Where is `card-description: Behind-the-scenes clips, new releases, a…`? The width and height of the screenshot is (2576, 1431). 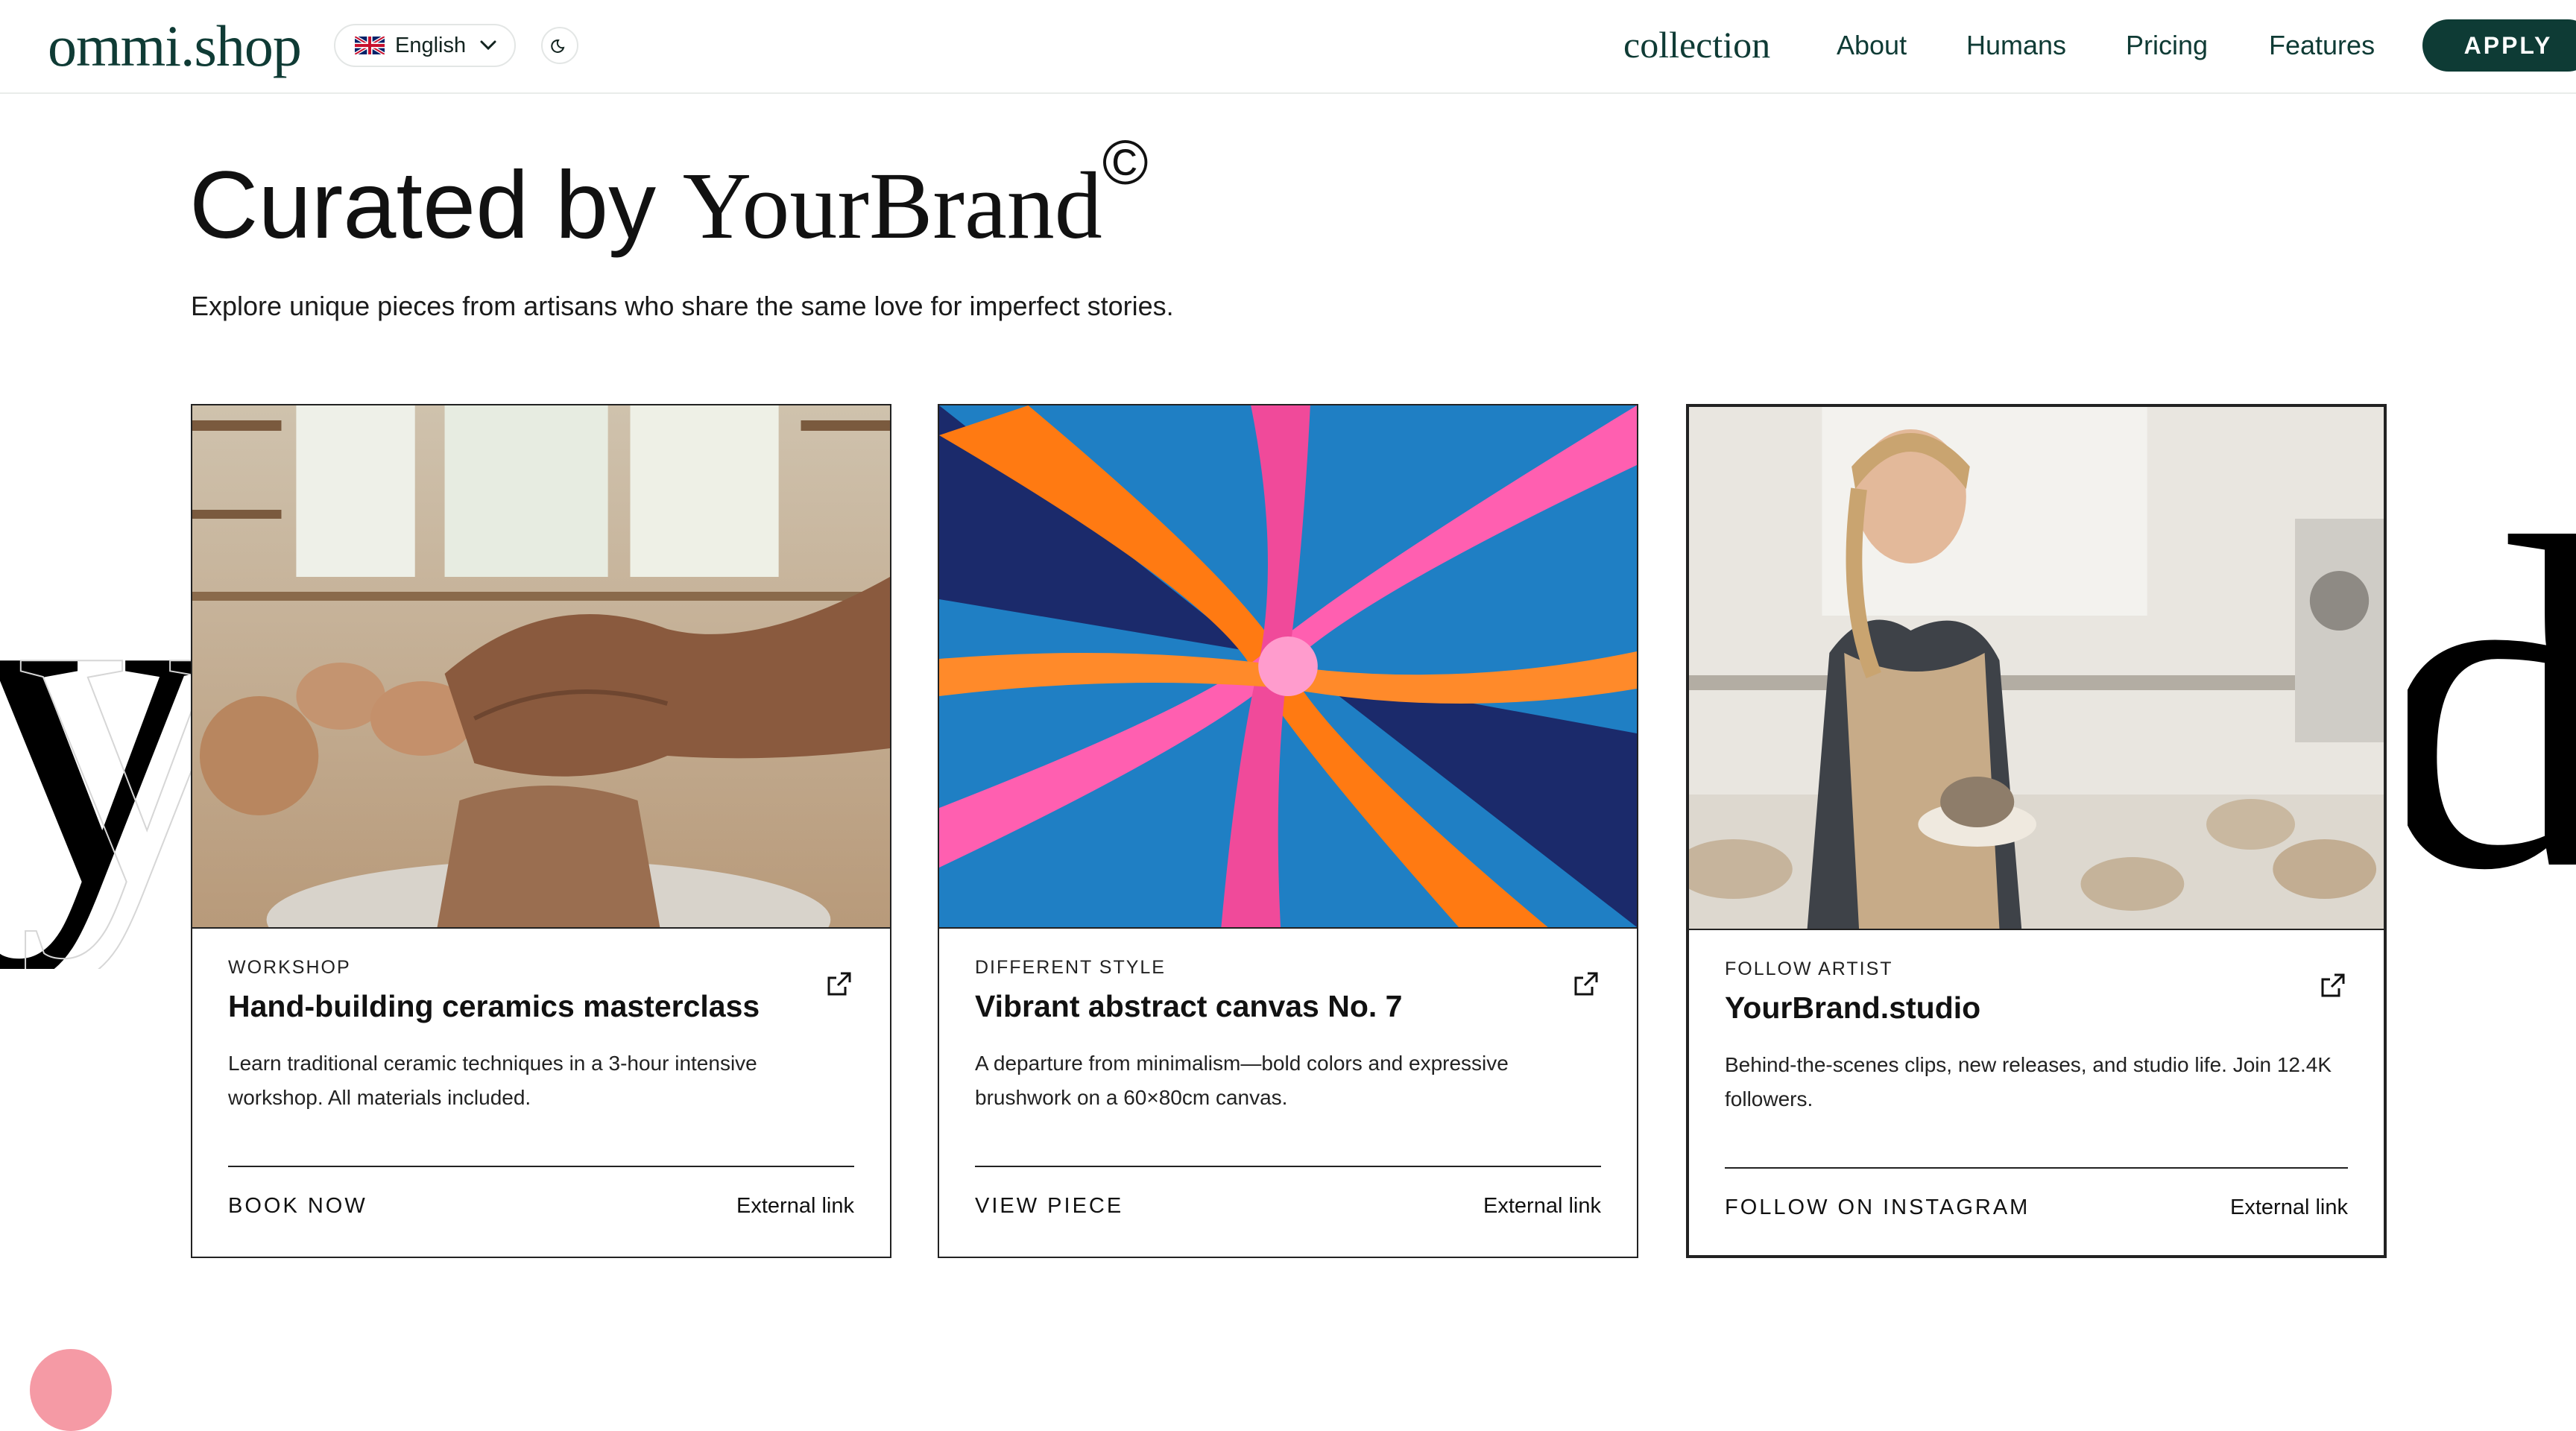 card-description: Behind-the-scenes clips, new releases, a… is located at coordinates (2029, 1082).